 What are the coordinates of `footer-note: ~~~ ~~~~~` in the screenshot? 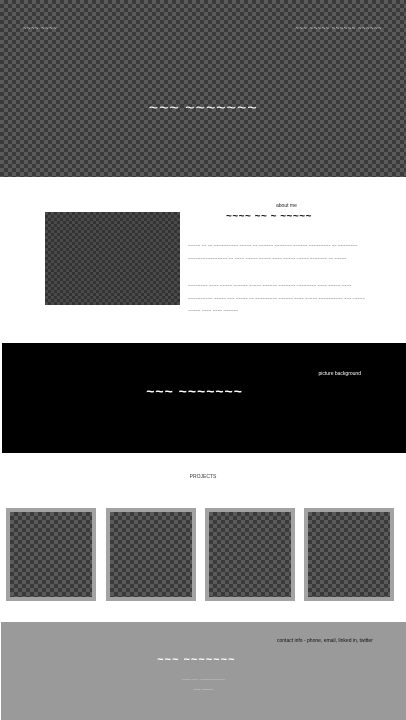 It's located at (203, 689).